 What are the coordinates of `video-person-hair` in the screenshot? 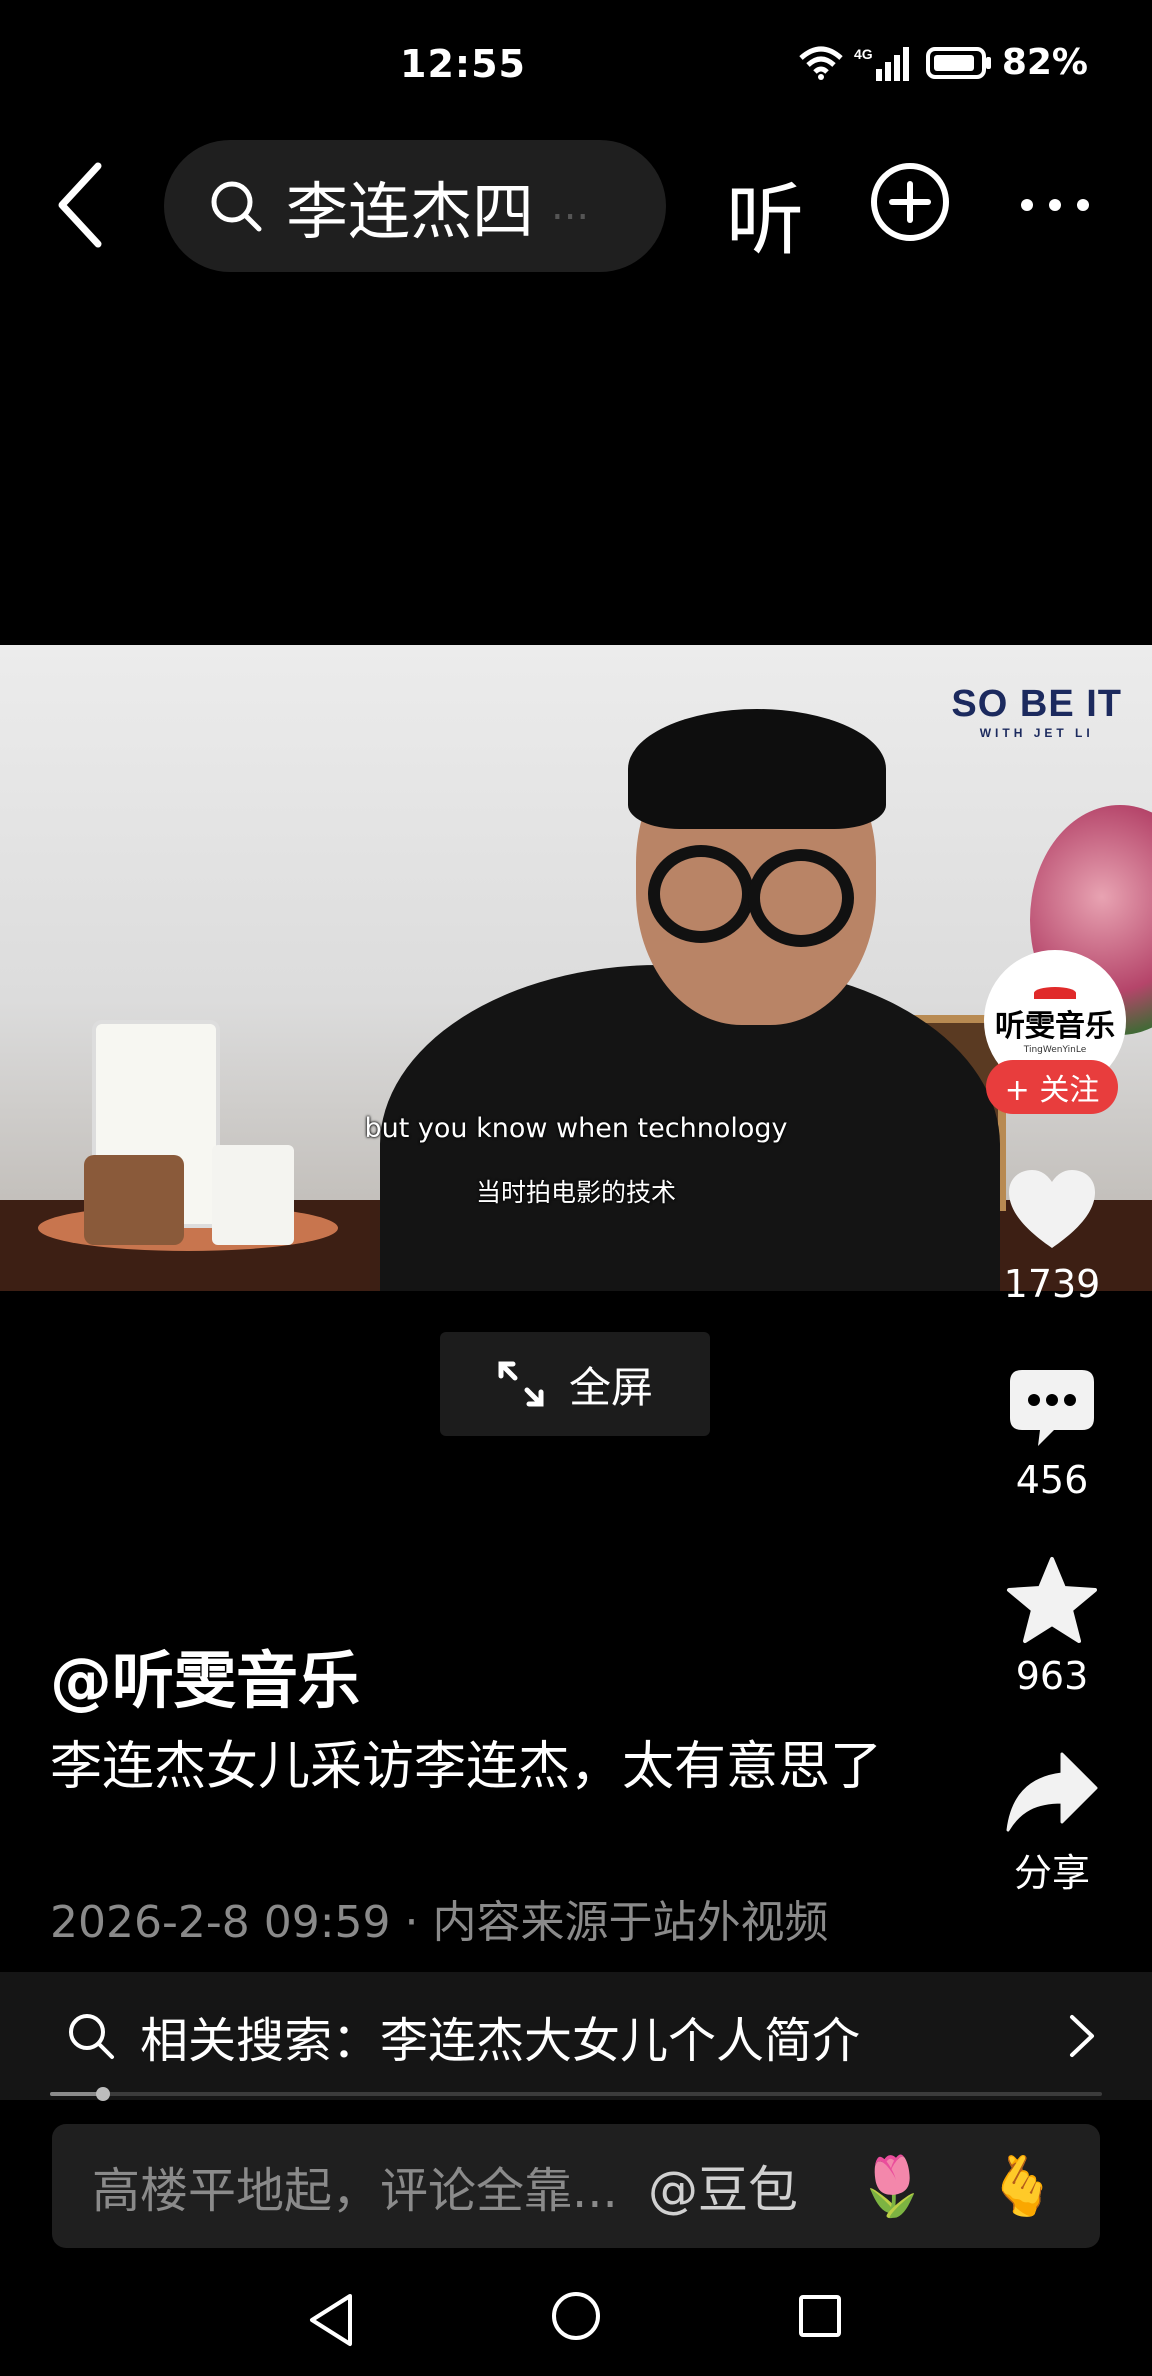 It's located at (757, 769).